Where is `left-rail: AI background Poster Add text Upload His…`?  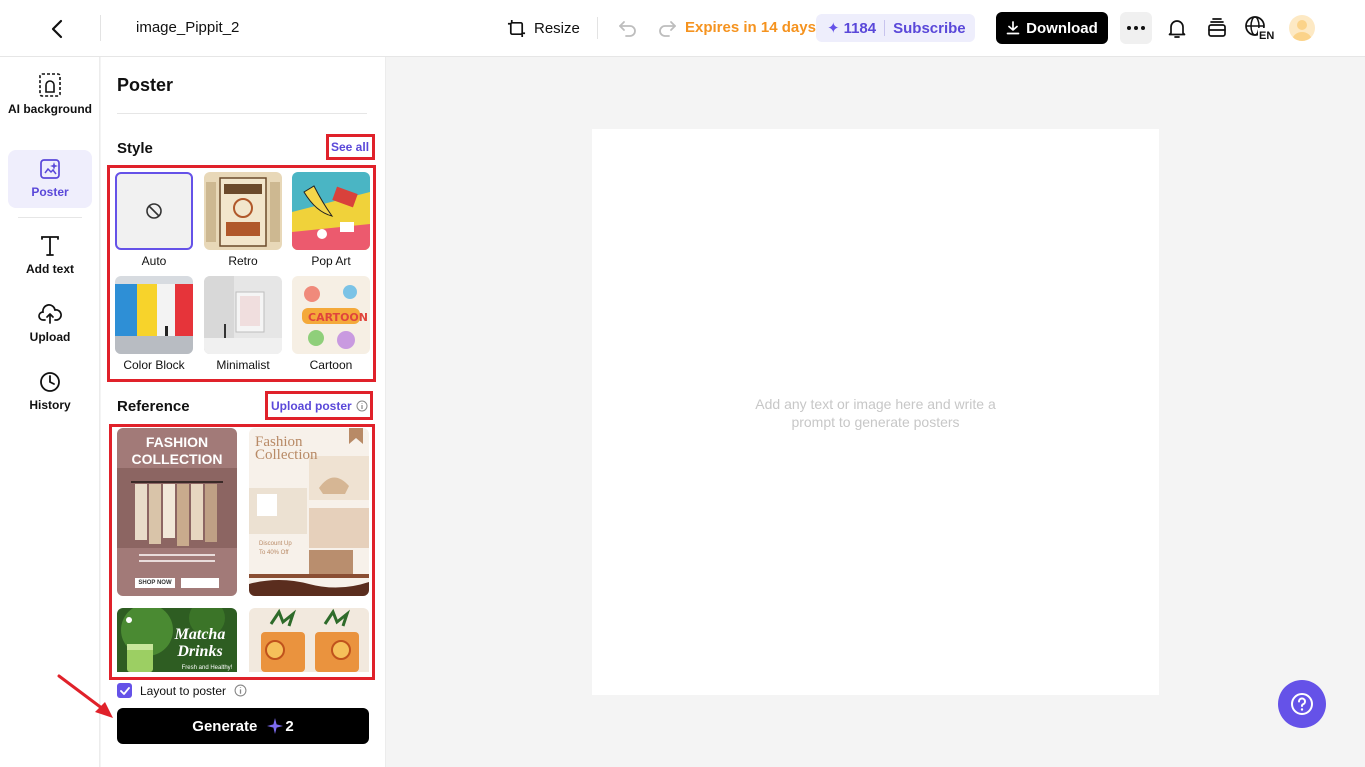
left-rail: AI background Poster Add text Upload His… is located at coordinates (50, 412).